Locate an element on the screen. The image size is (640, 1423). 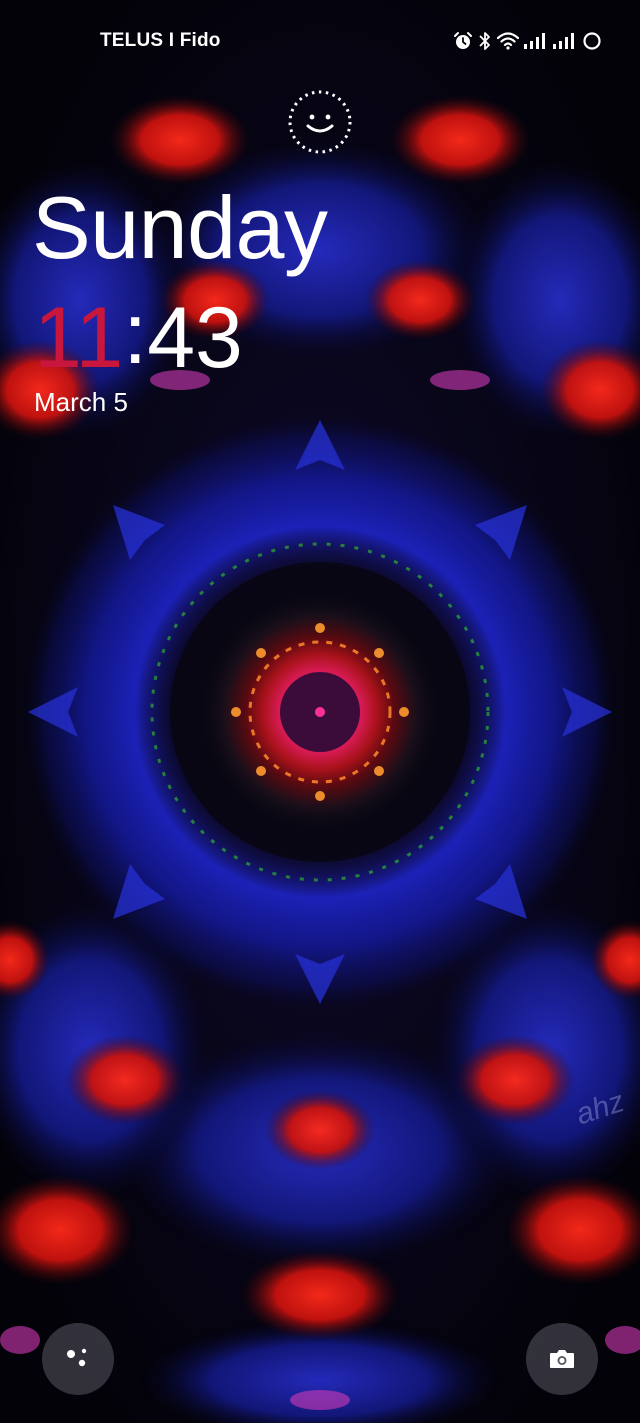
clock-time: 11:43 is located at coordinates (138, 336).